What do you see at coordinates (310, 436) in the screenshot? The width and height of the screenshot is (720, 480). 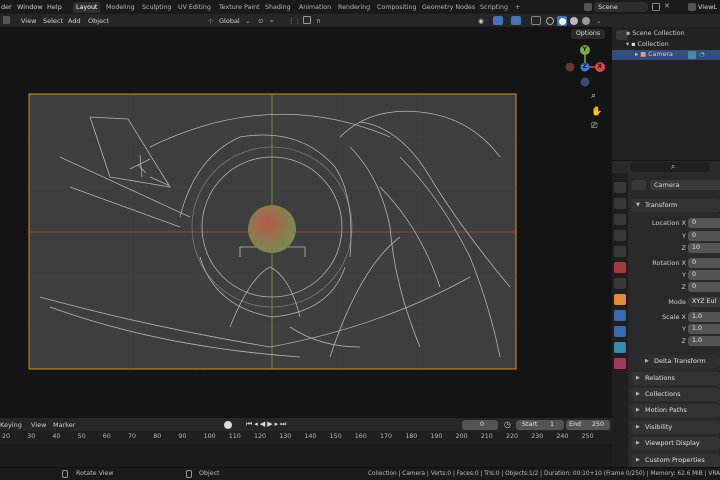 I see `frame-tick-label: 140` at bounding box center [310, 436].